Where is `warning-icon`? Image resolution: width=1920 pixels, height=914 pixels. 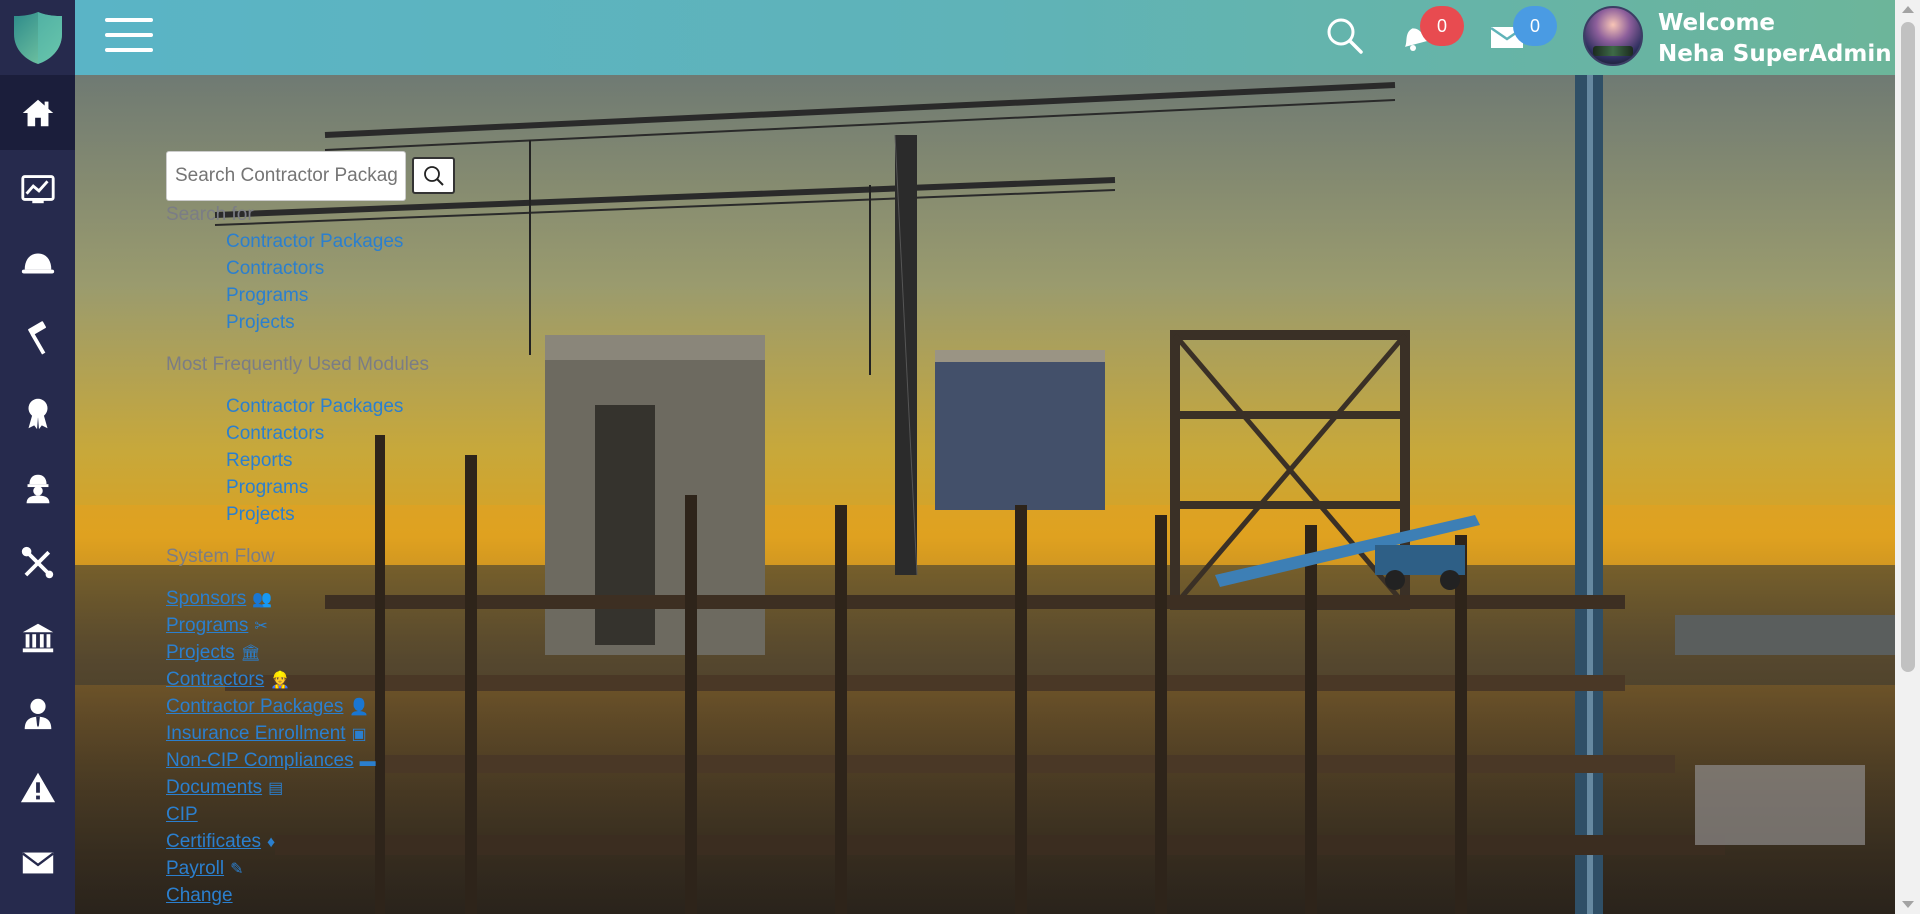 warning-icon is located at coordinates (37, 787).